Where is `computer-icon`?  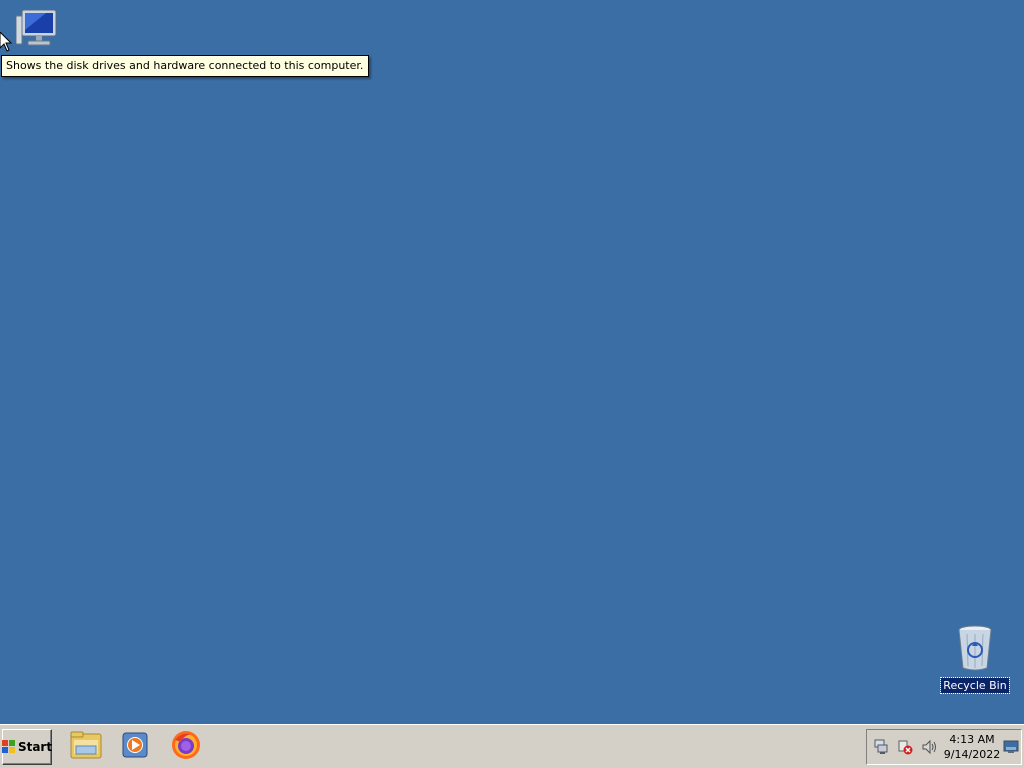 computer-icon is located at coordinates (39, 31).